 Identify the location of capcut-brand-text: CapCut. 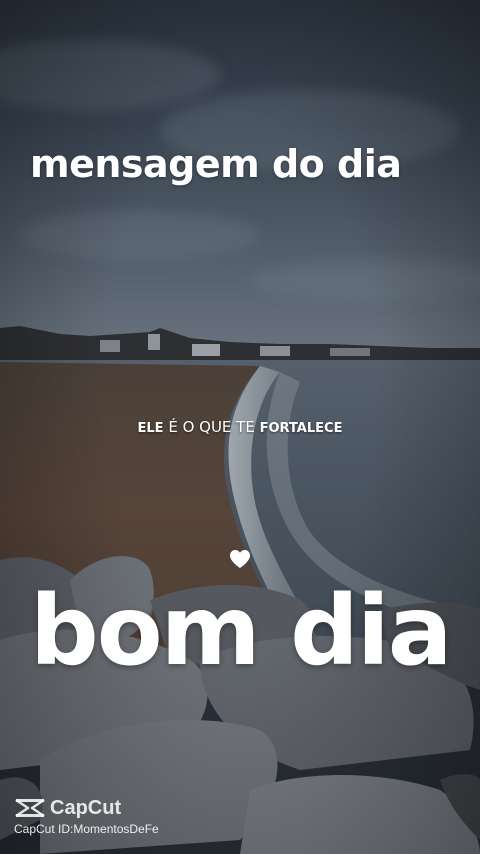
(86, 807).